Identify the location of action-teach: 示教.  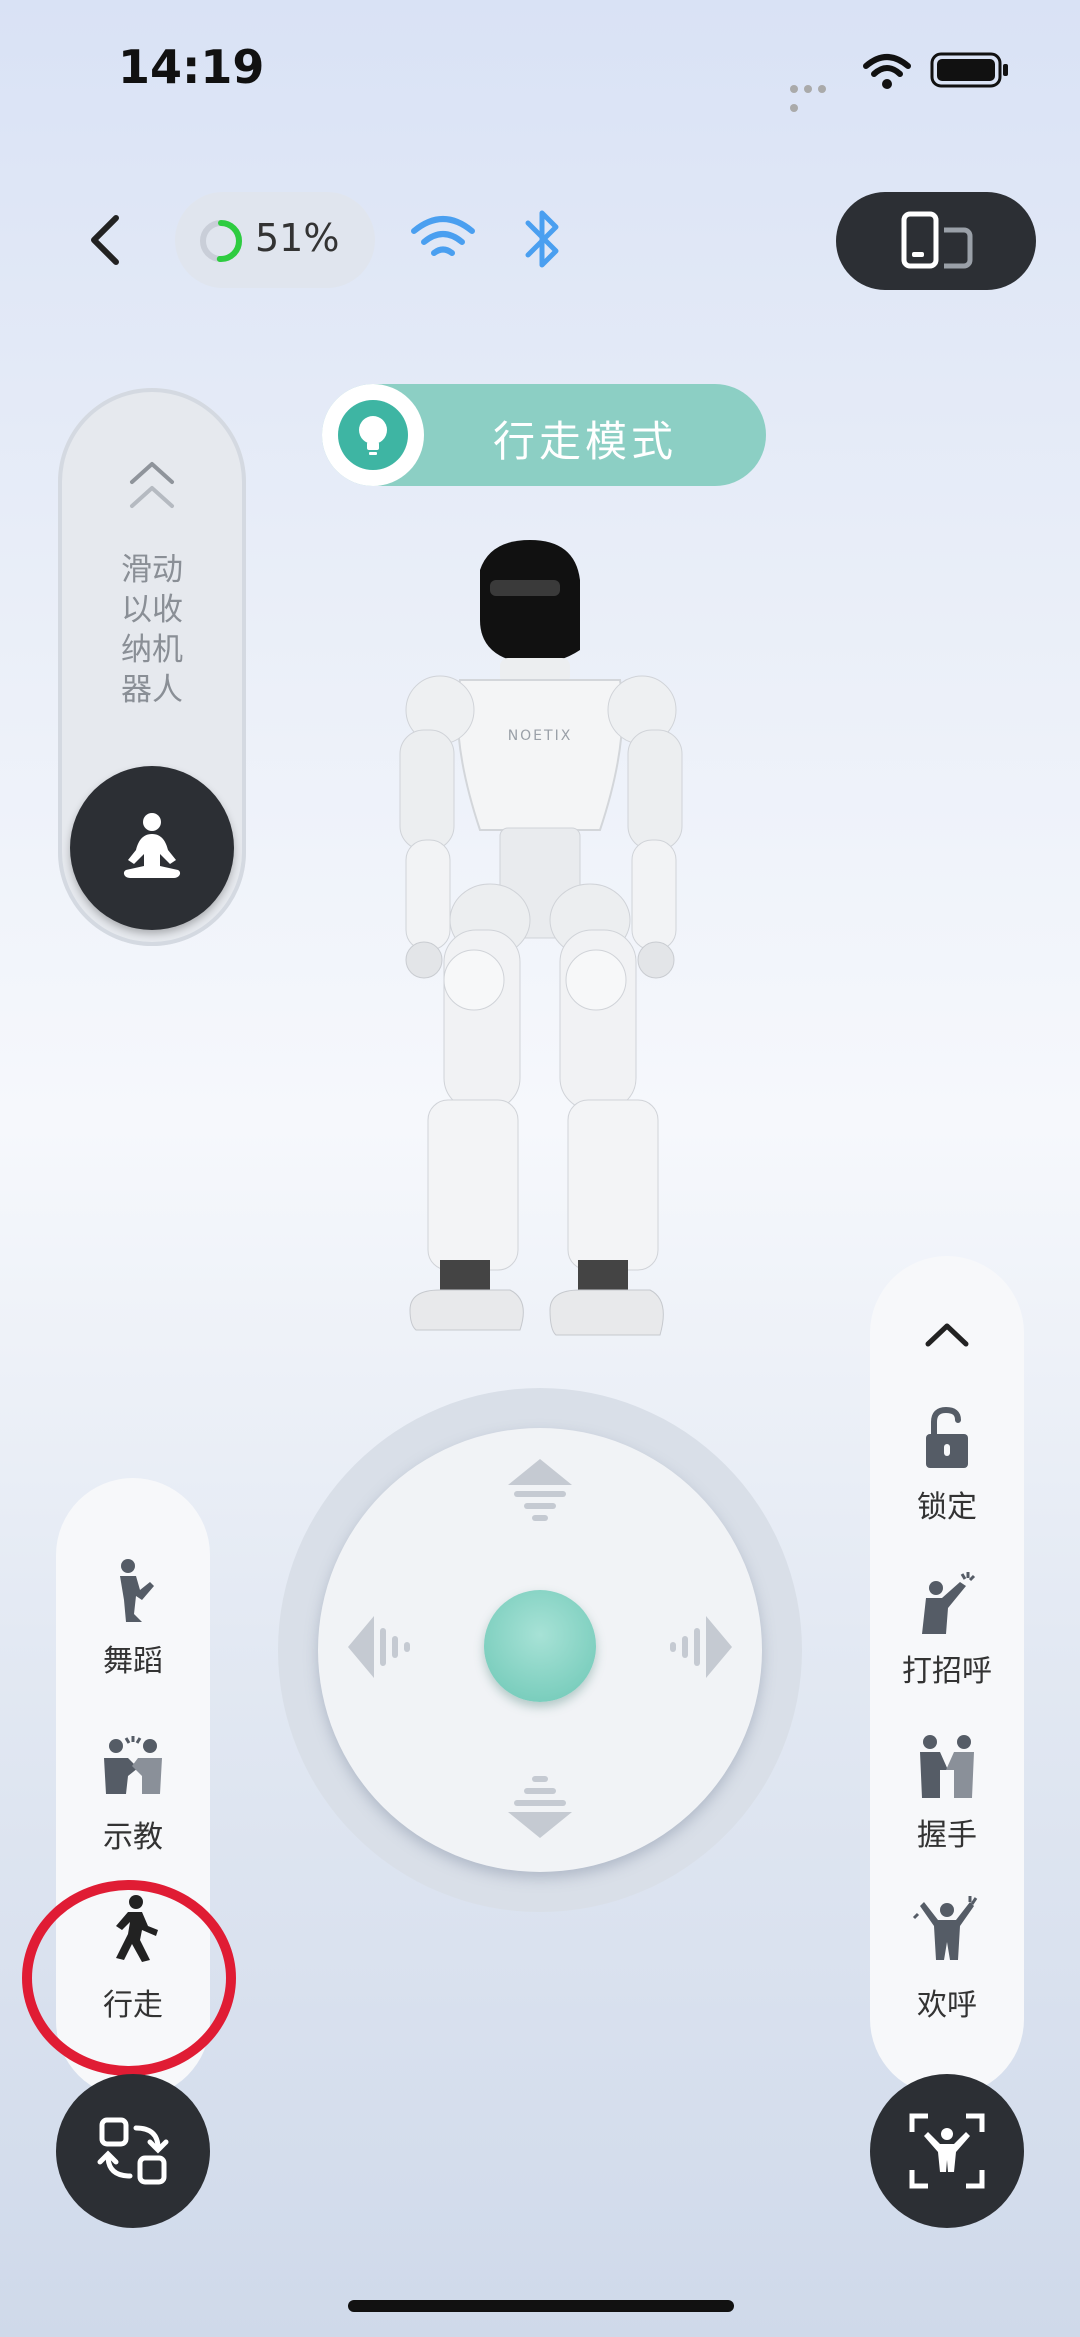
(133, 1794).